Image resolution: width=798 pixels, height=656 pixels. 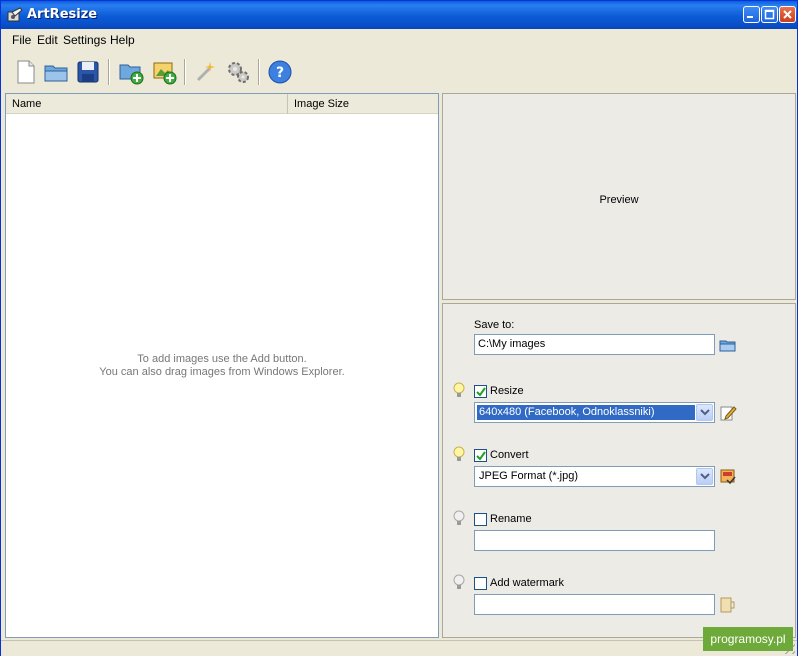 I want to click on save-to-field: C:\My images, so click(x=594, y=344).